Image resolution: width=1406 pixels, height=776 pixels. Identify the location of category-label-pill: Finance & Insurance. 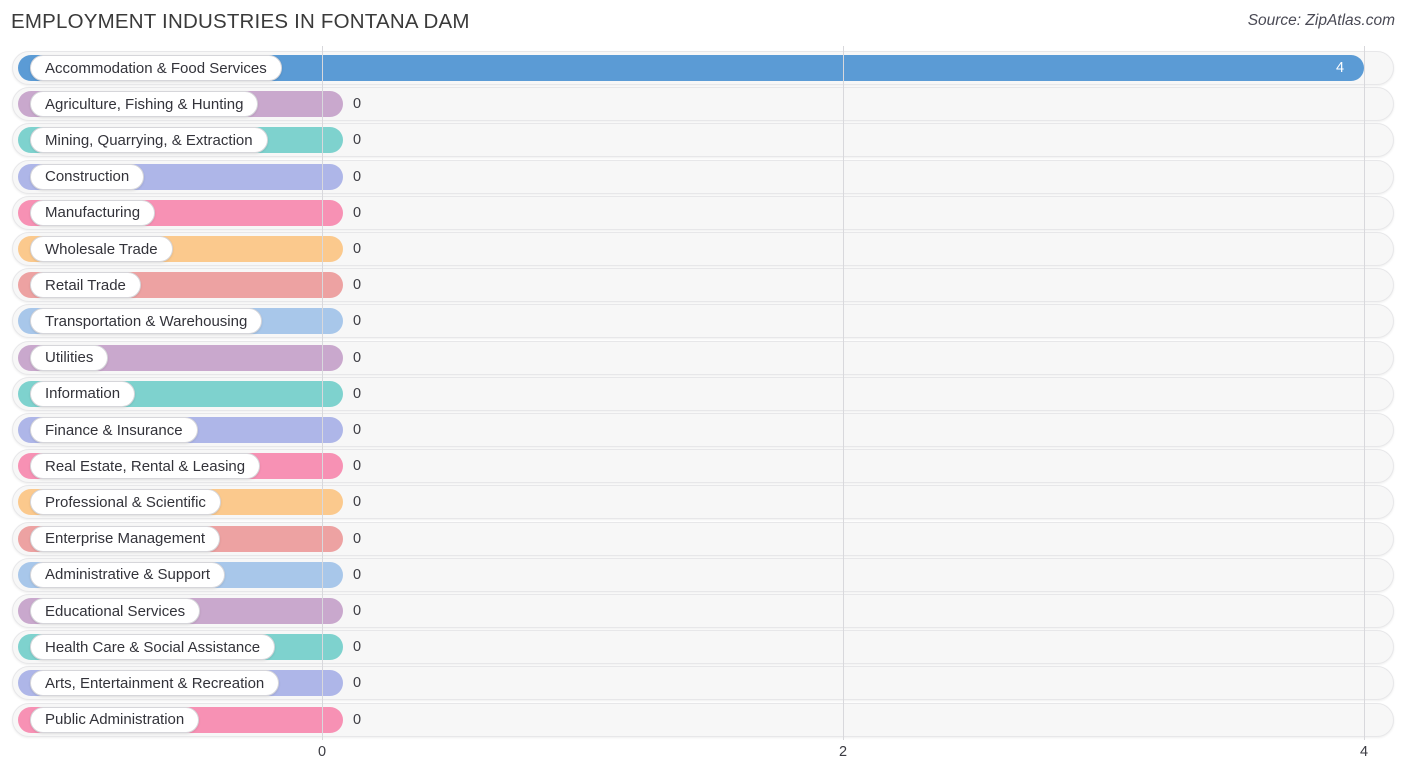
(114, 430).